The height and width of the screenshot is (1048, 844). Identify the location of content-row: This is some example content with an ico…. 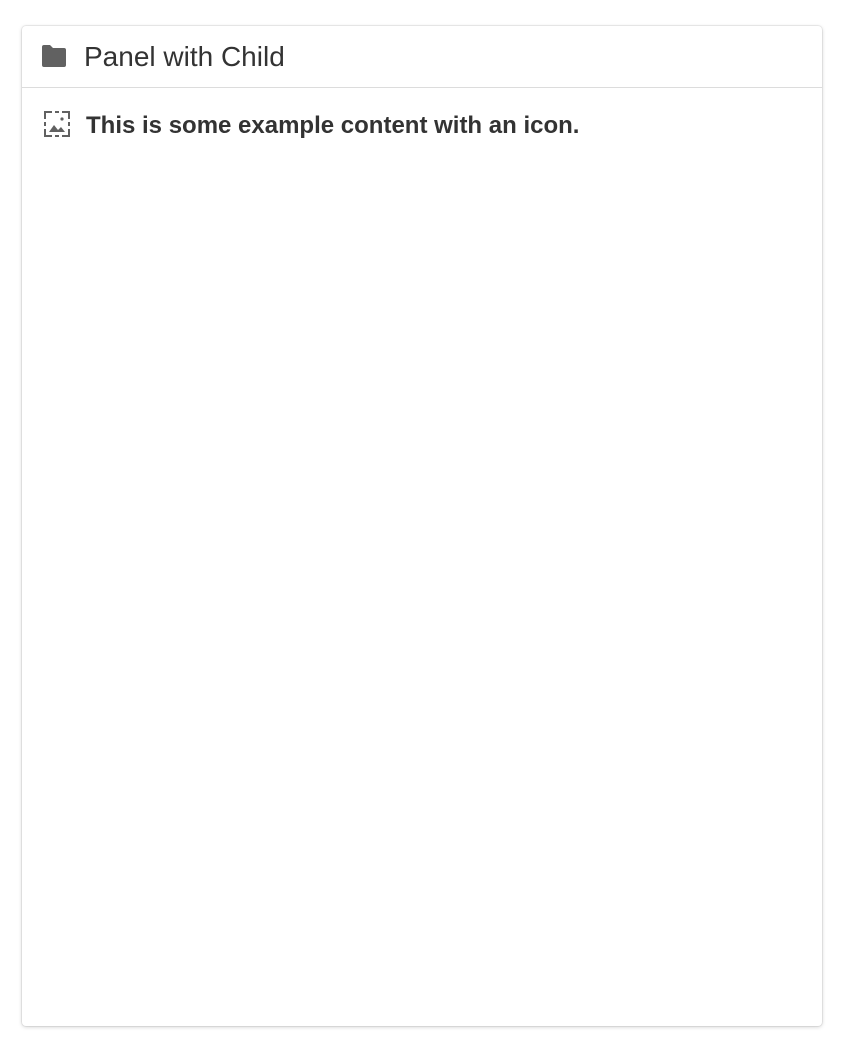
(422, 125).